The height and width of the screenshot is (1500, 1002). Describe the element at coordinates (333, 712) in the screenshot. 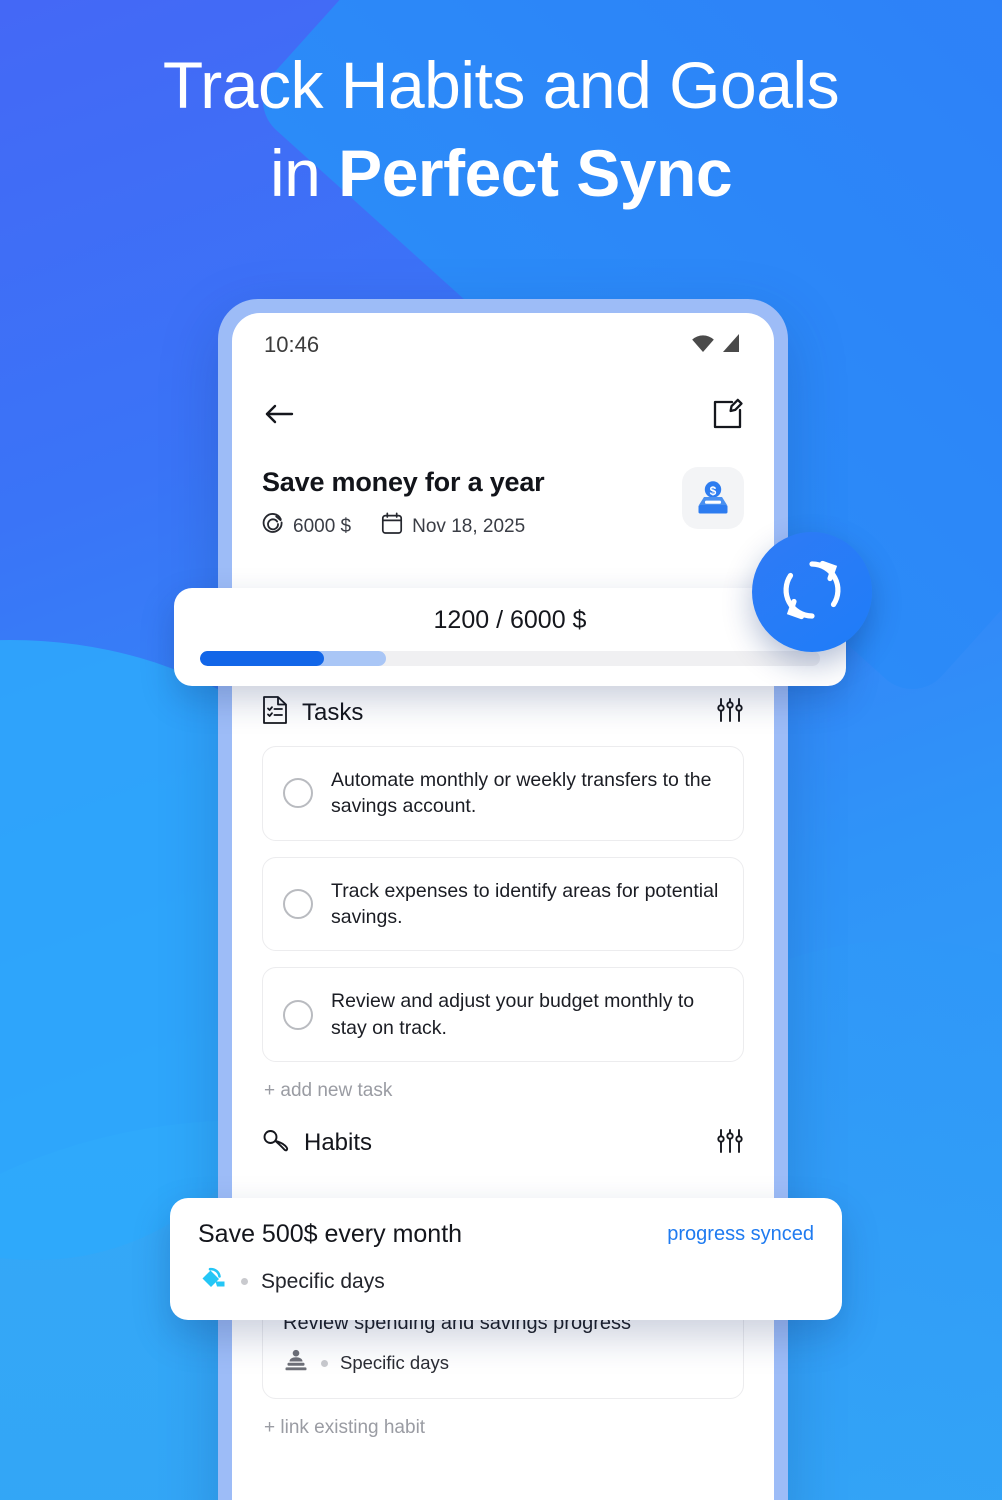

I see `tasks-section-title: Tasks` at that location.